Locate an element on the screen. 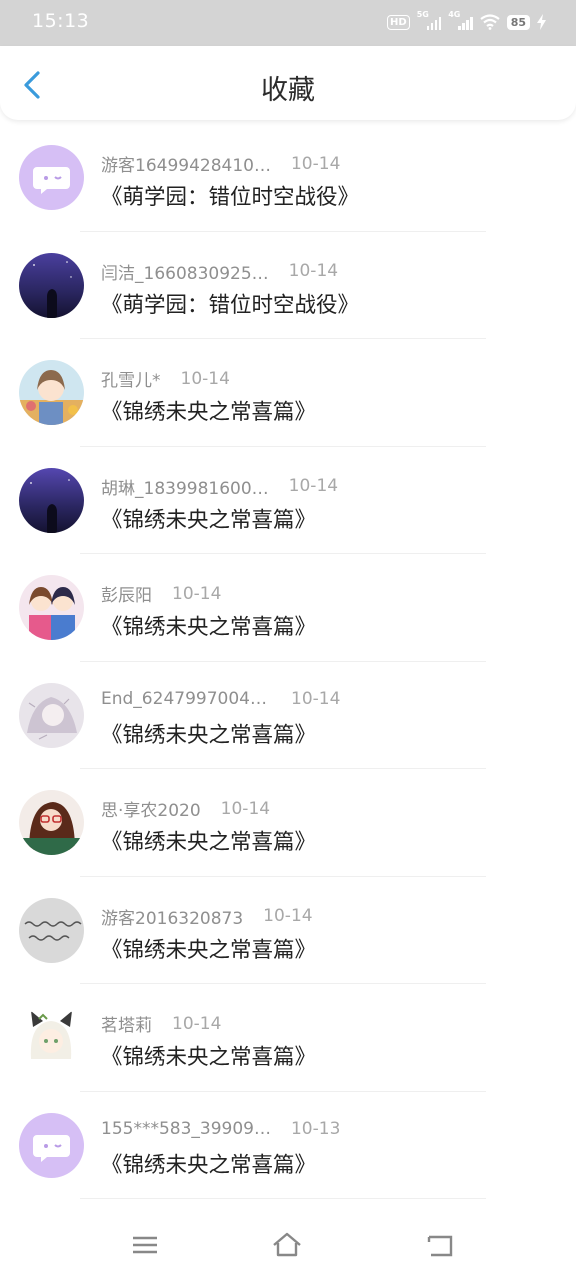 The image size is (576, 1280). signal-5g-icon: 5G is located at coordinates (429, 20).